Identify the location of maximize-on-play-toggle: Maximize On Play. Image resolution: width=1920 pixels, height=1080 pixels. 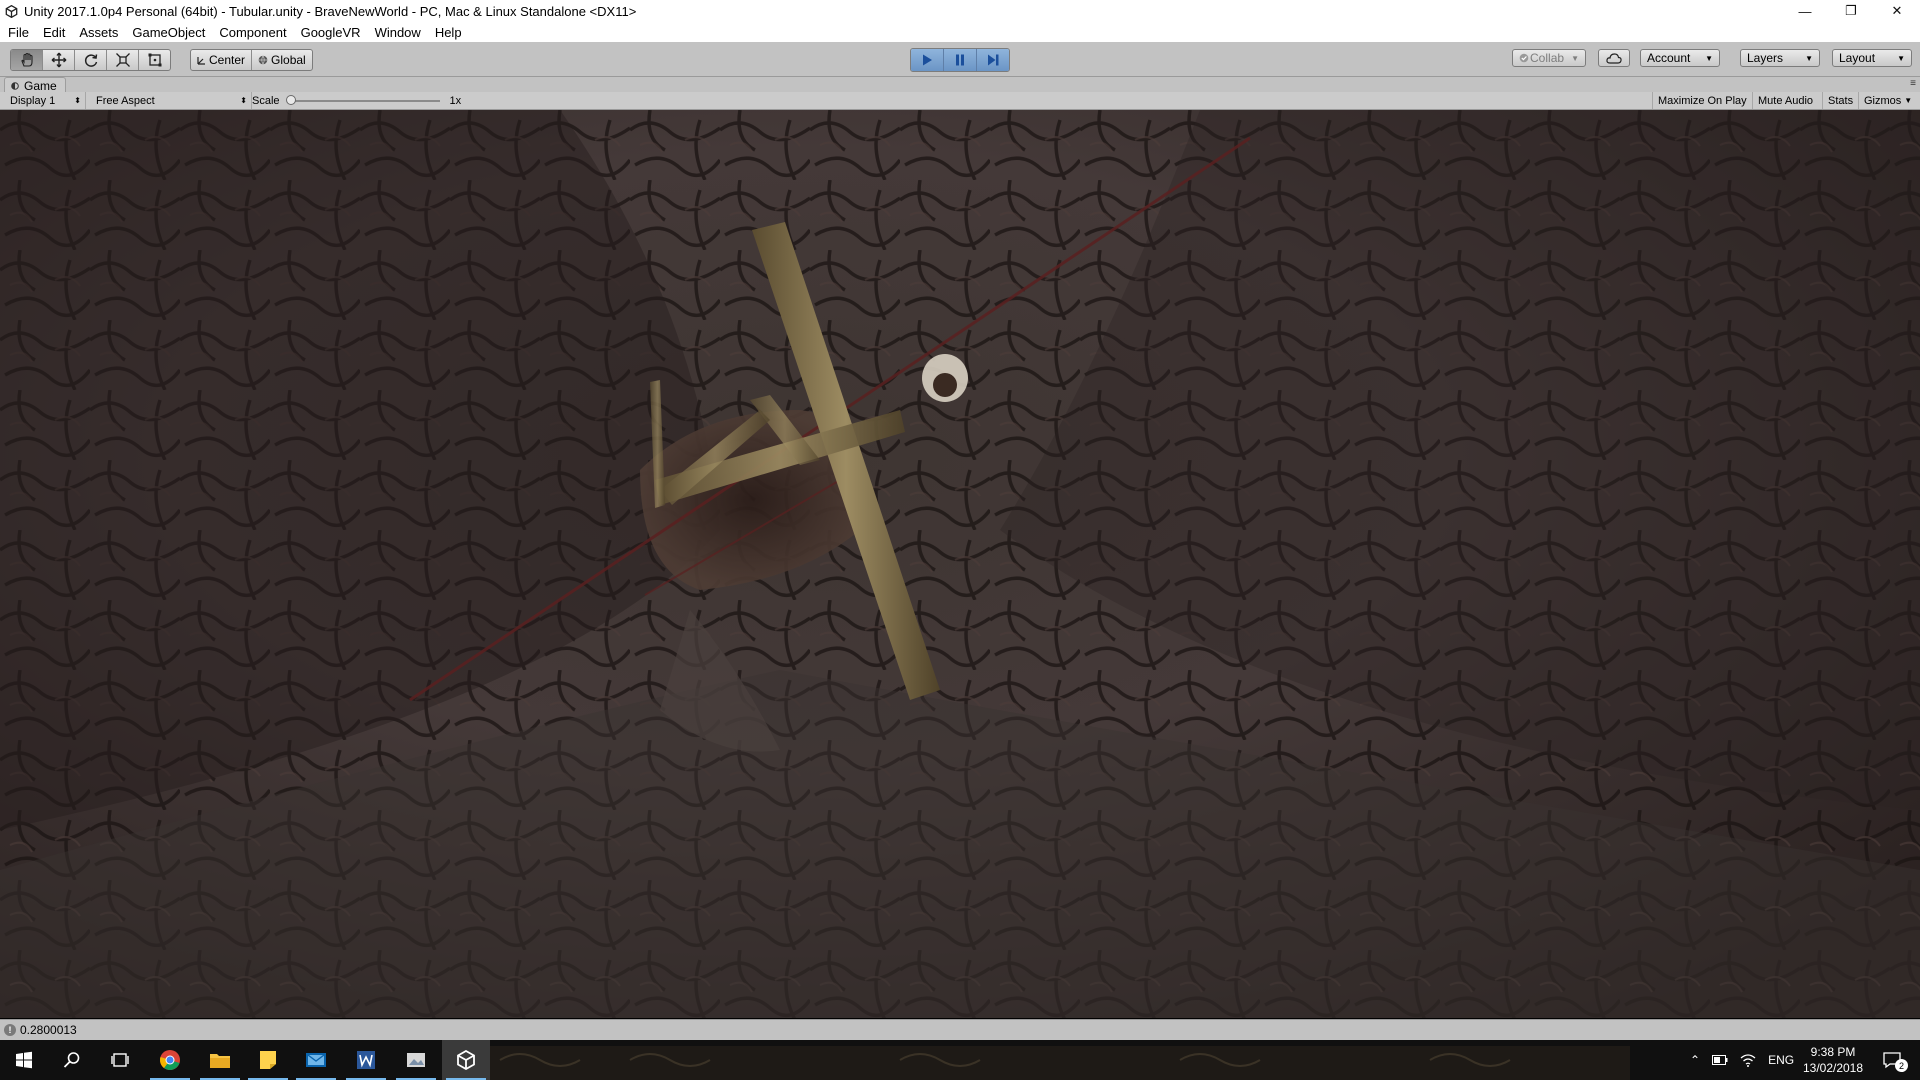
(1702, 100).